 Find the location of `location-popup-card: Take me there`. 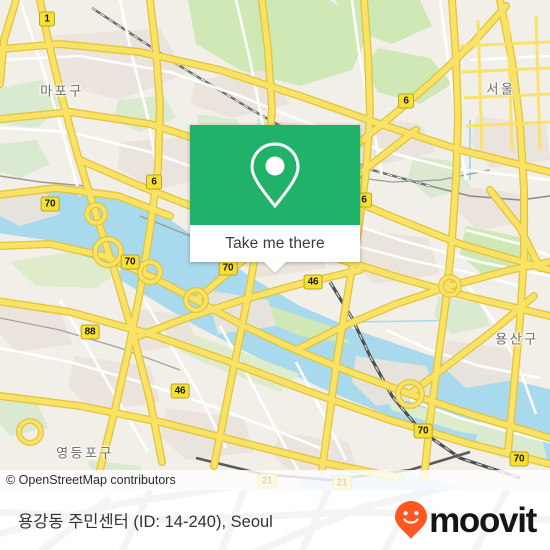

location-popup-card: Take me there is located at coordinates (275, 199).